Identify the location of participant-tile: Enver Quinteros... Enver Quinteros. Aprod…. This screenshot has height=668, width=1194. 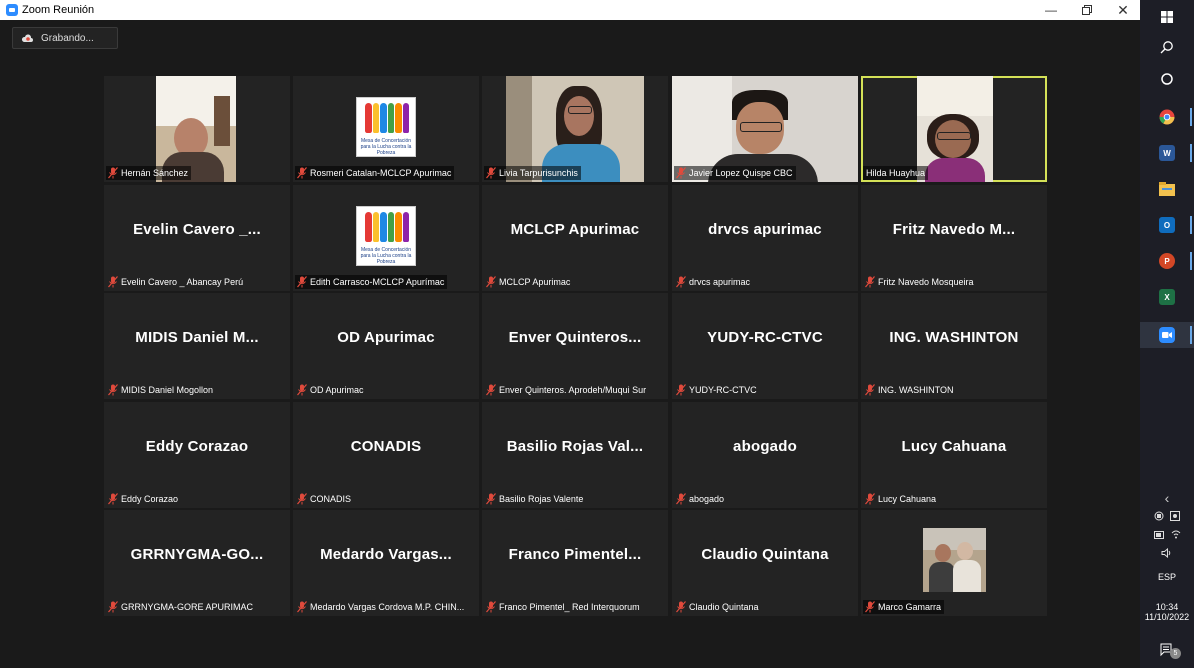
(575, 346).